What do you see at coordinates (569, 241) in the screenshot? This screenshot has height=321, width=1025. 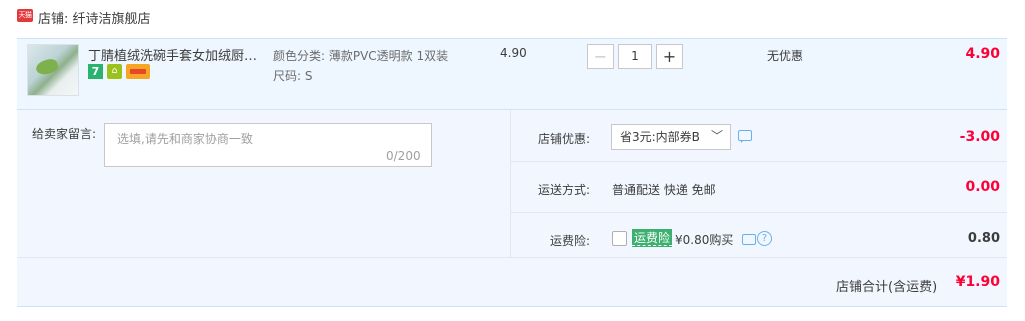 I see `shipping-insurance-label: 运费险:` at bounding box center [569, 241].